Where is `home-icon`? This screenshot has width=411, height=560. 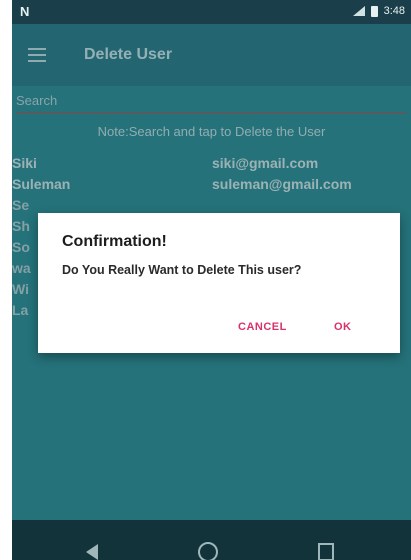 home-icon is located at coordinates (208, 551).